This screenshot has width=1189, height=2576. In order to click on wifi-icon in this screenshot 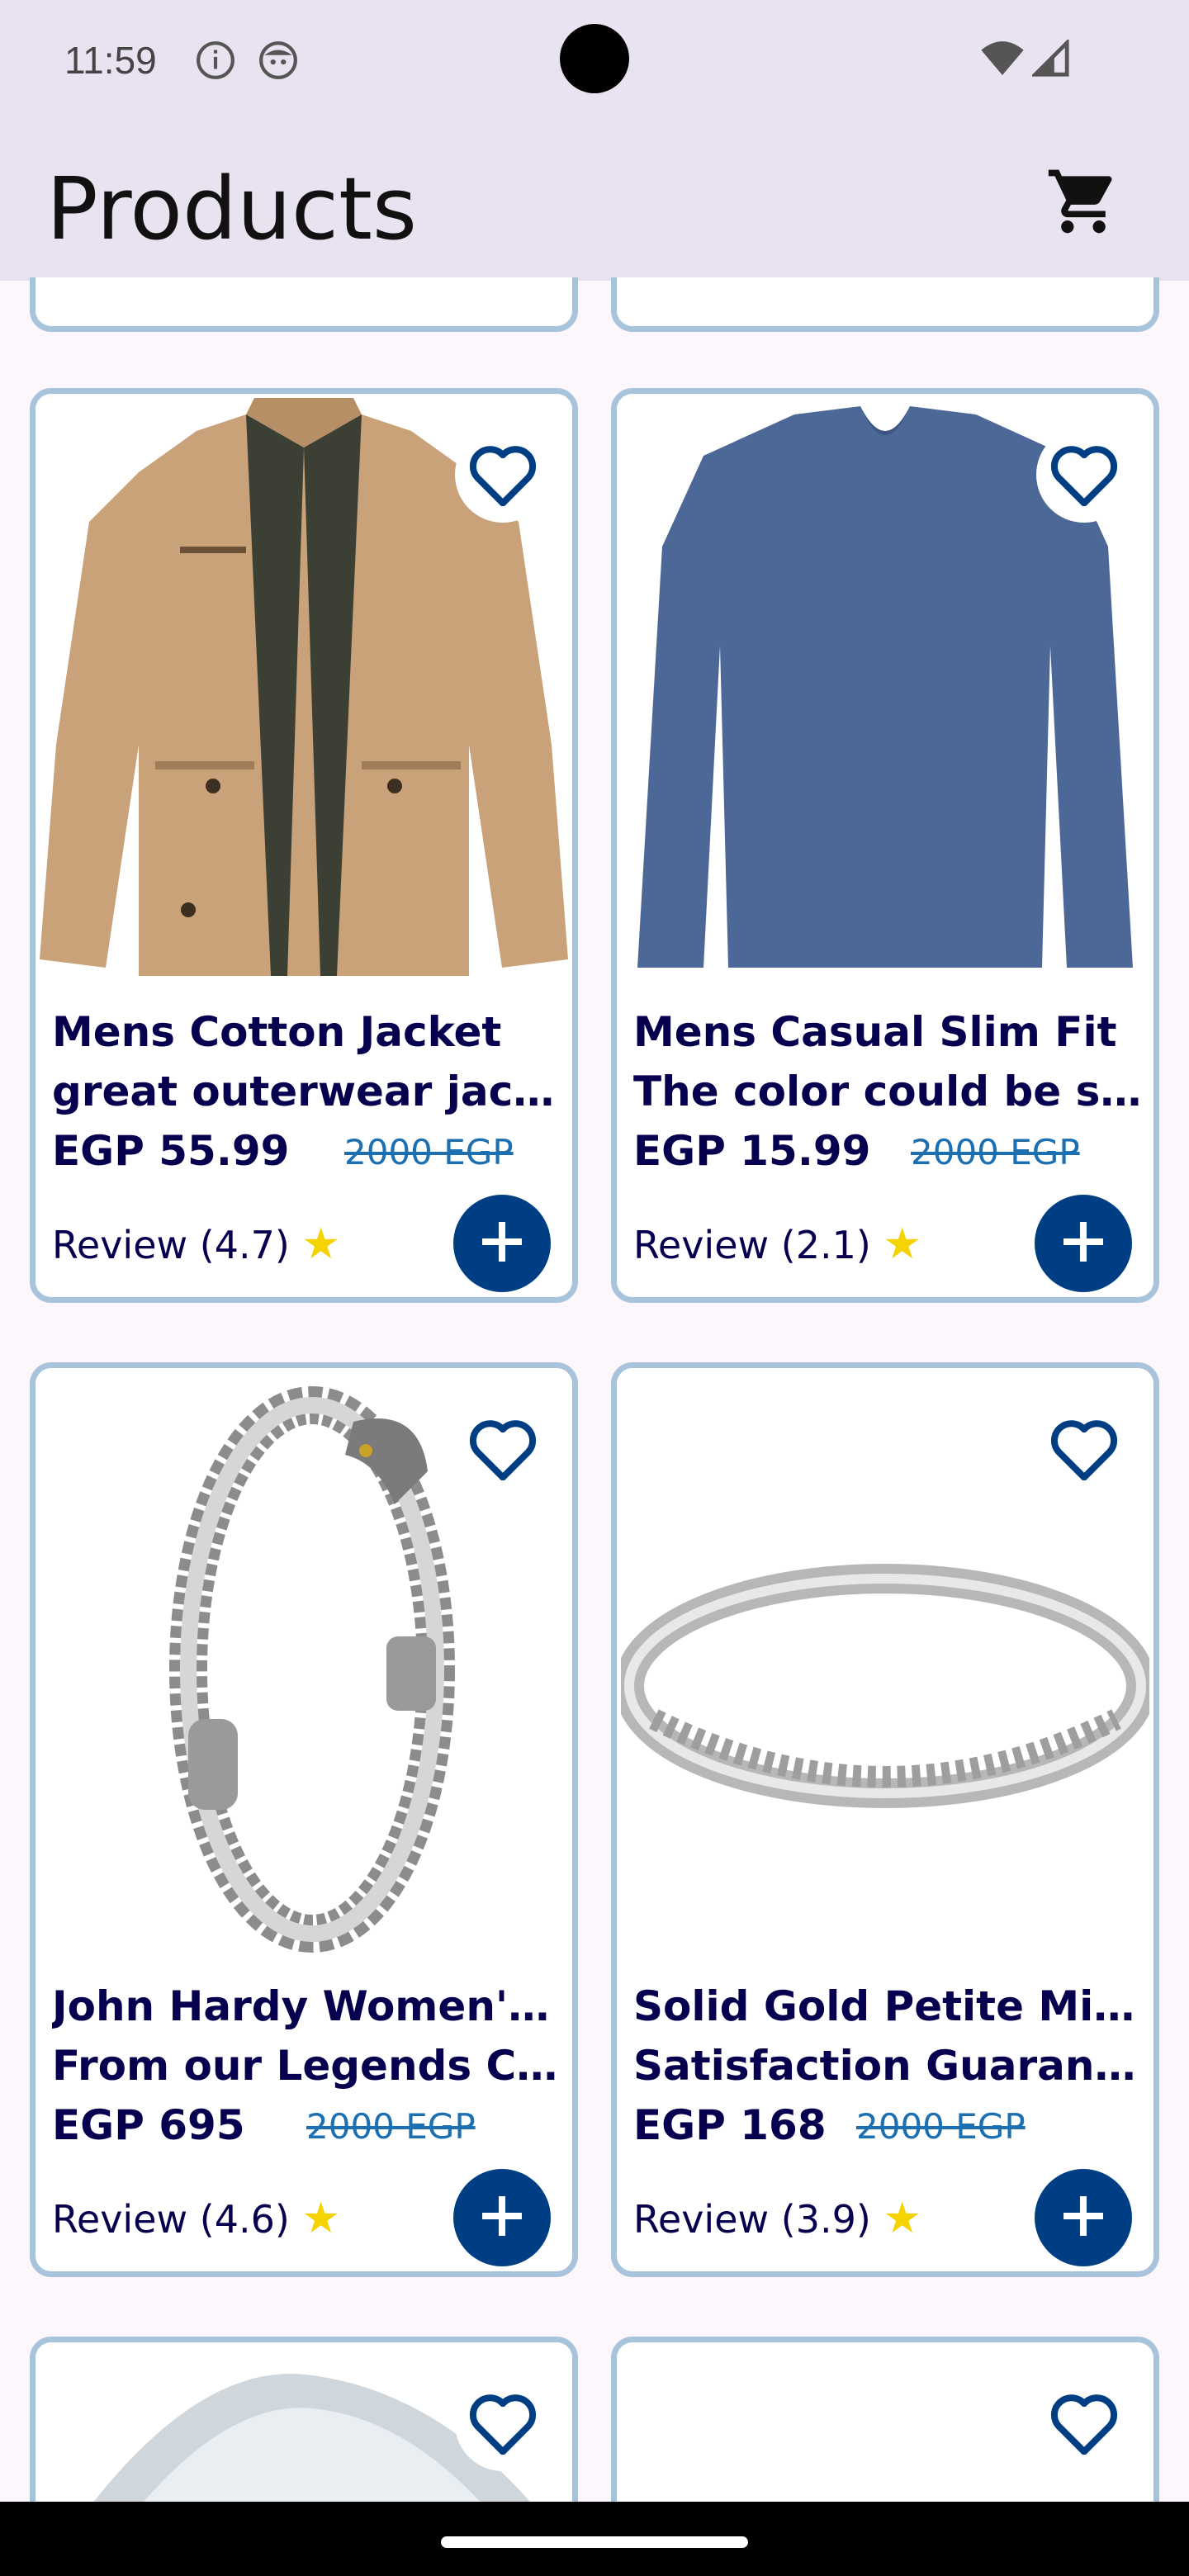, I will do `click(1002, 59)`.